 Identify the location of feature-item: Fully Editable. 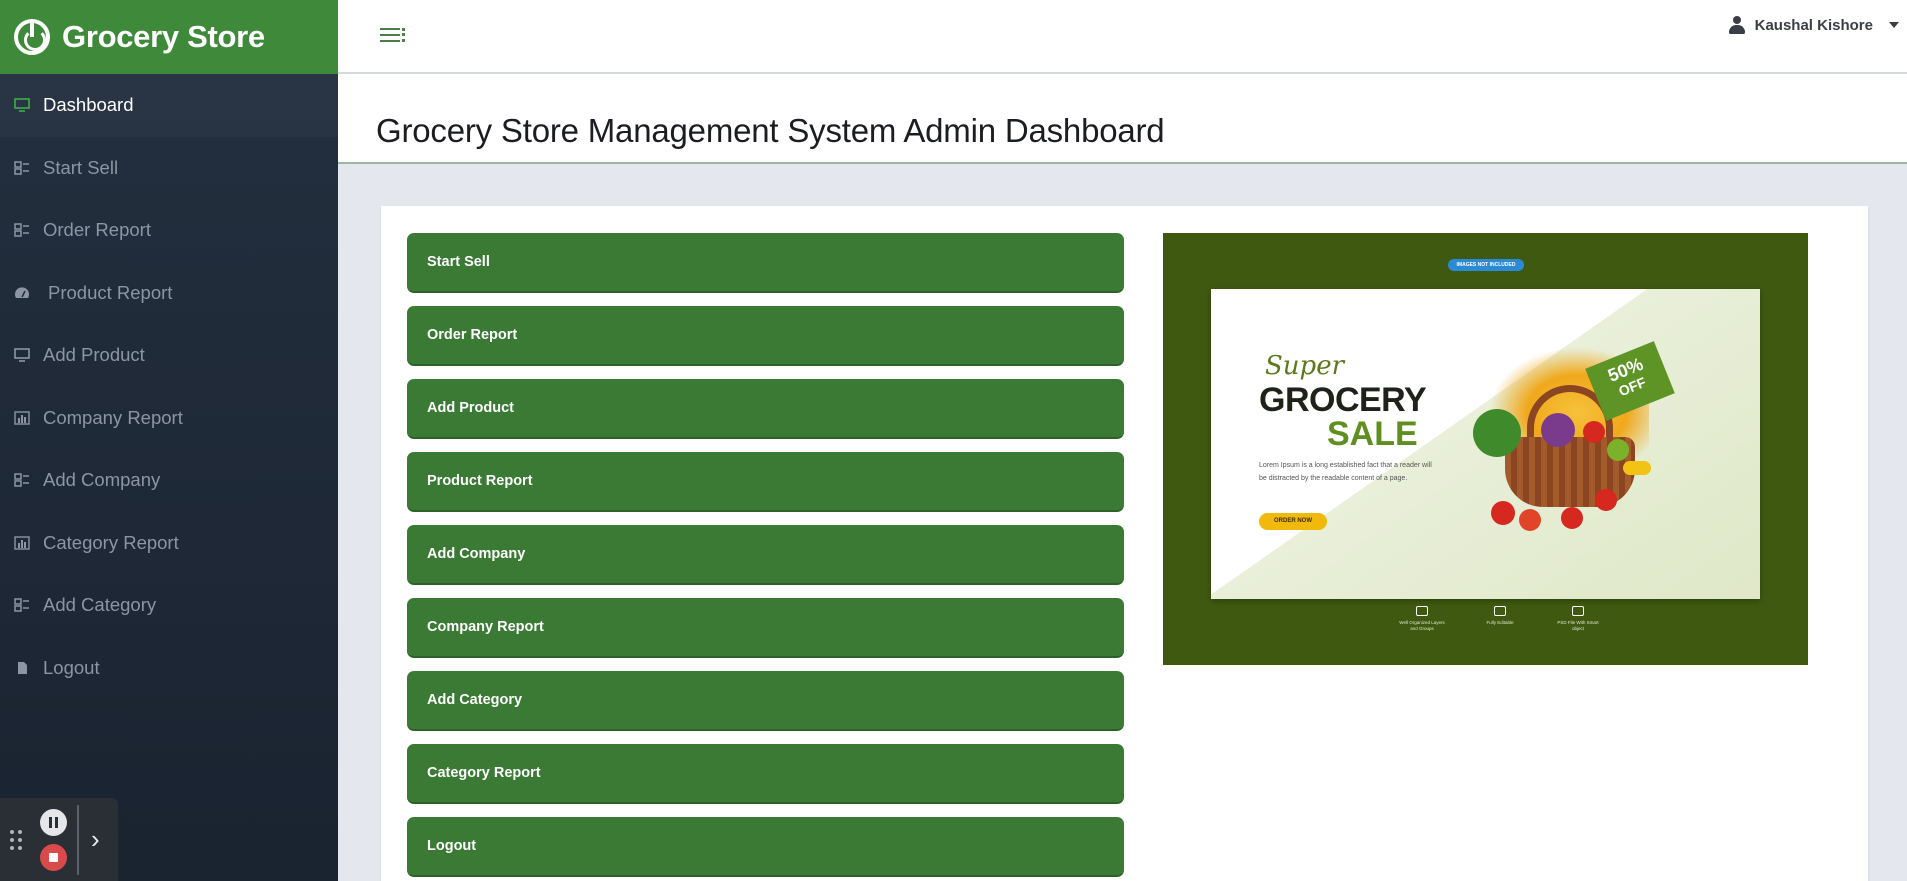
(1500, 619).